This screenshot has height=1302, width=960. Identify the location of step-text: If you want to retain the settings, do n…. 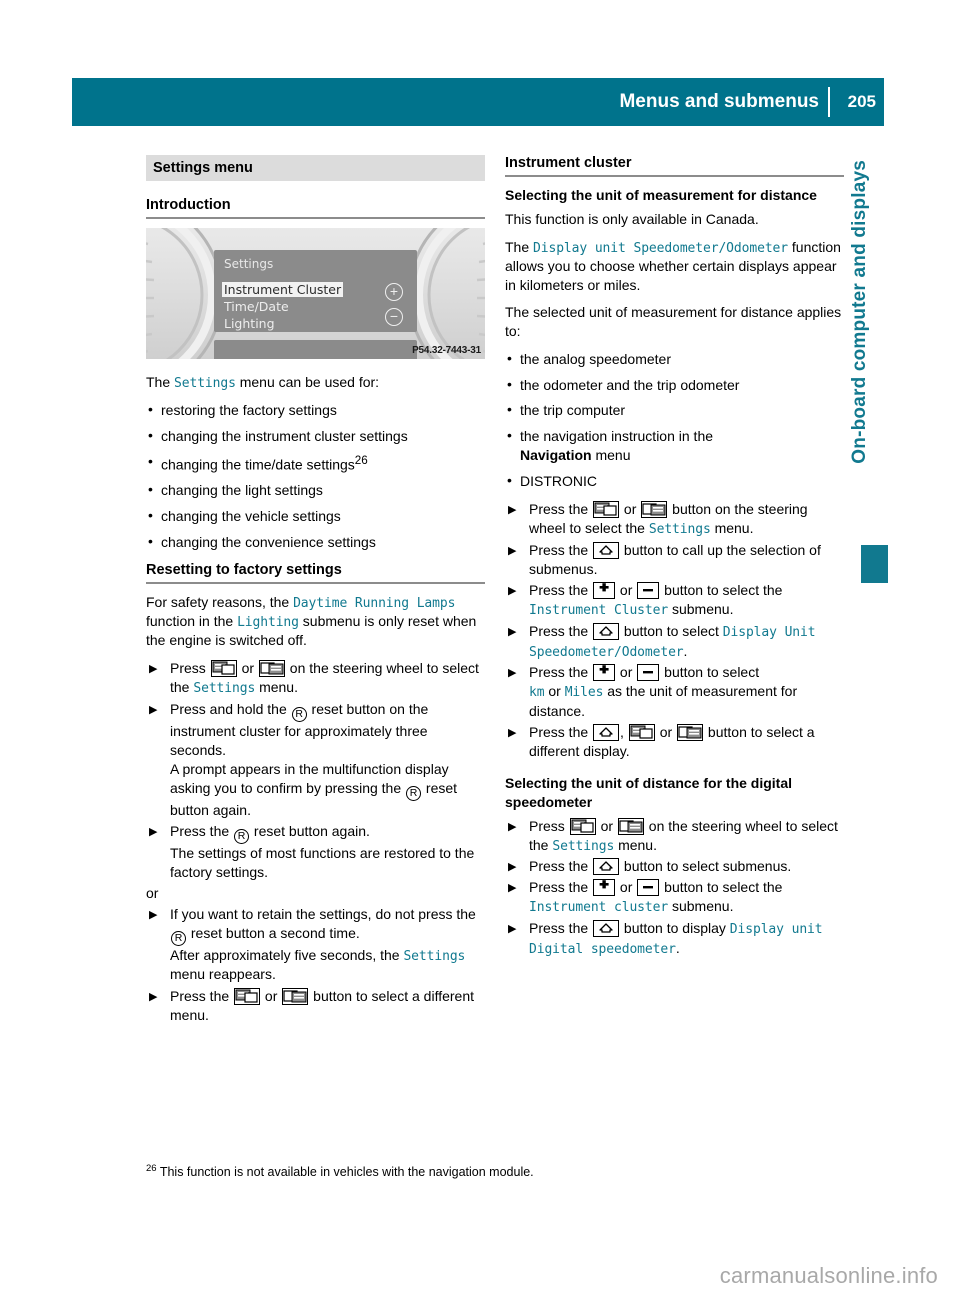
(323, 913).